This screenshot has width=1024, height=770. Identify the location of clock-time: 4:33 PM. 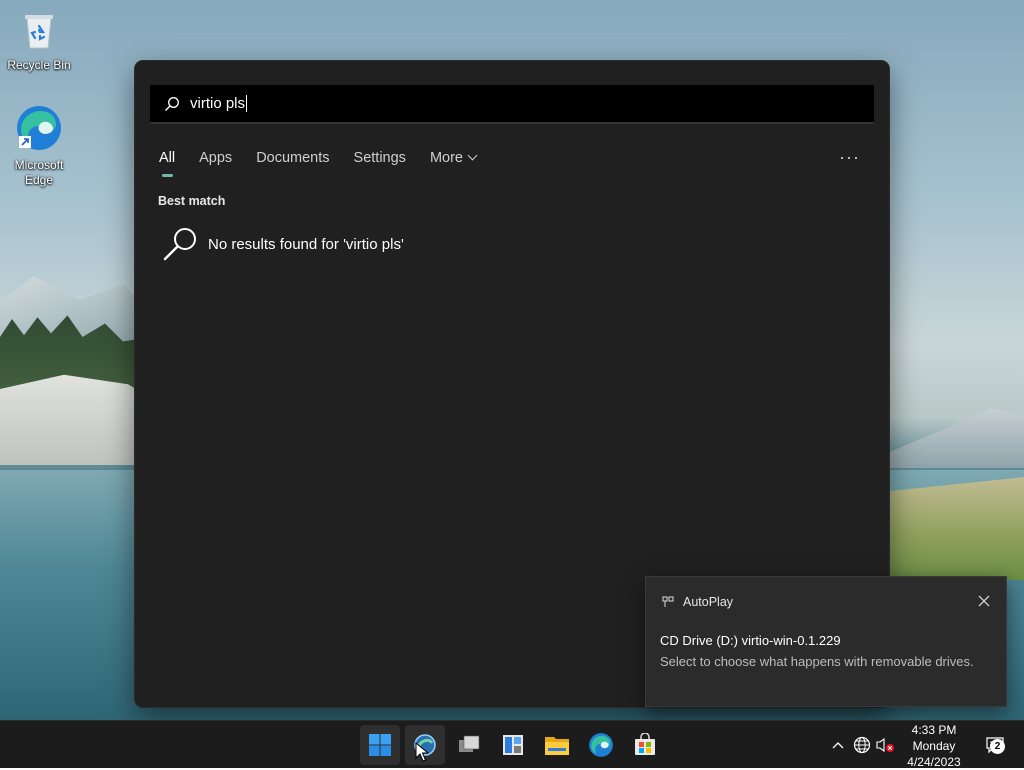
(934, 730).